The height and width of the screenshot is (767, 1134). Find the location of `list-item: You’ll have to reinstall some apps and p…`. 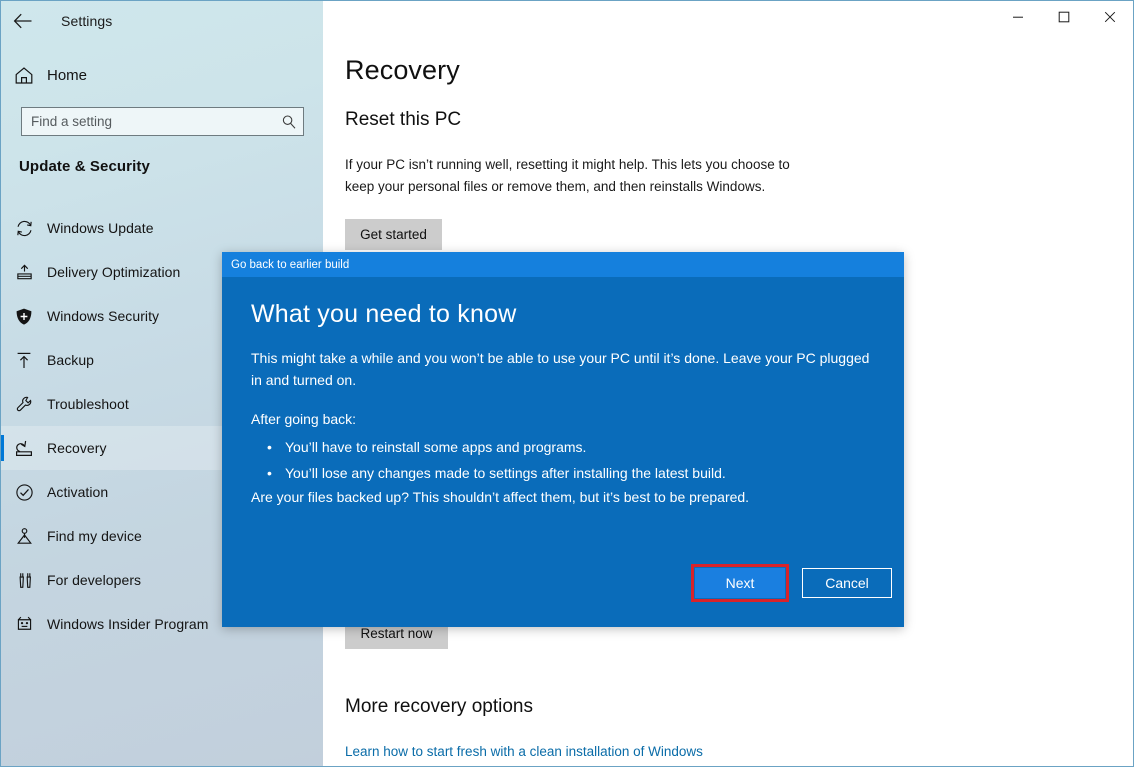

list-item: You’ll have to reinstall some apps and p… is located at coordinates (572, 447).